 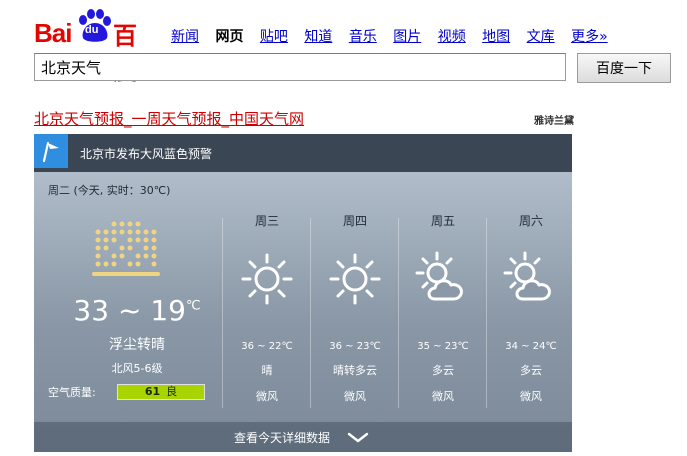 I want to click on baidu-logo: Bai du 百度, so click(x=94, y=46).